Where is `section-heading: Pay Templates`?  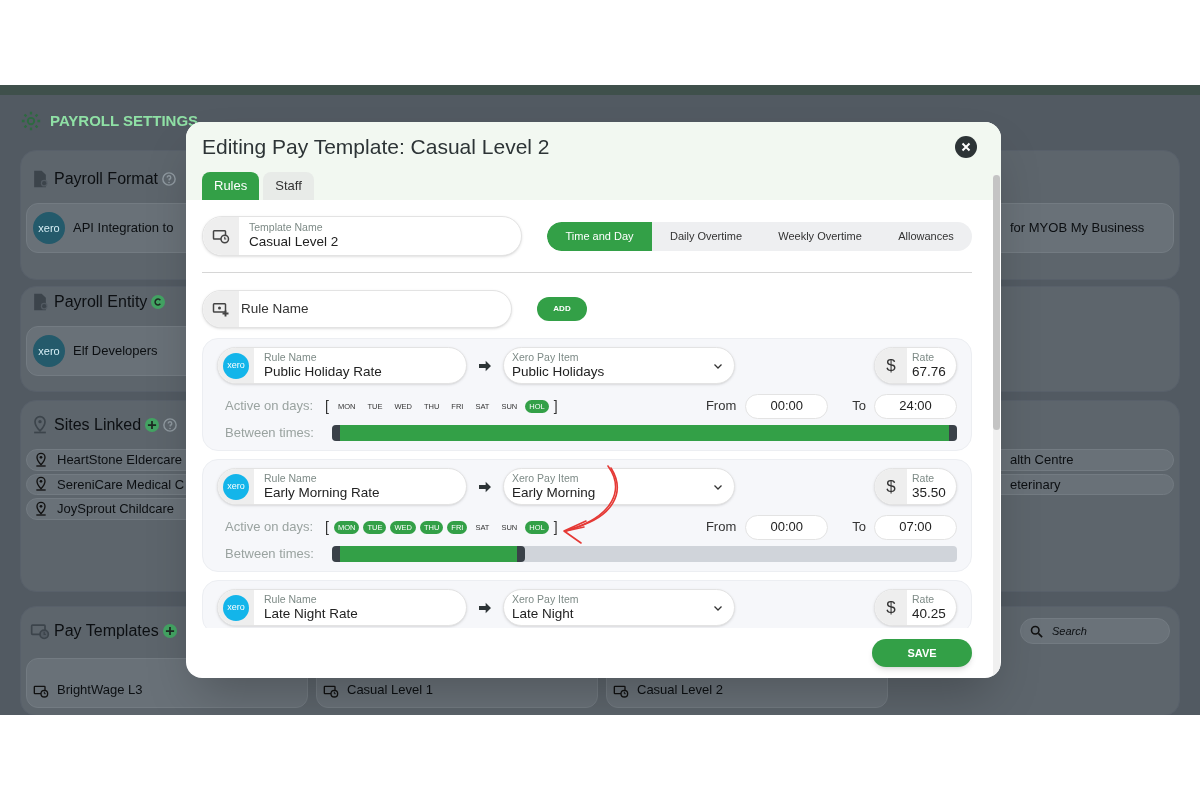 section-heading: Pay Templates is located at coordinates (106, 631).